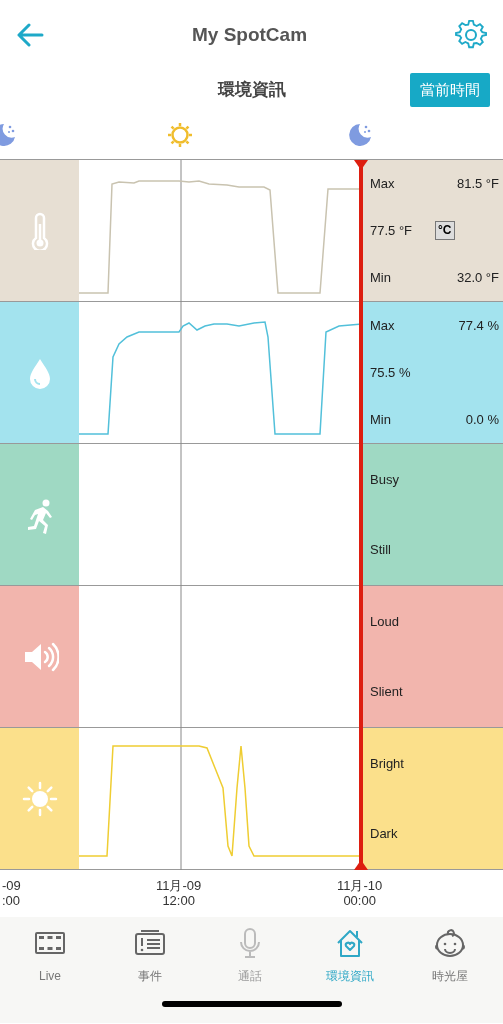  What do you see at coordinates (359, 900) in the screenshot?
I see `axis-time: 00:00` at bounding box center [359, 900].